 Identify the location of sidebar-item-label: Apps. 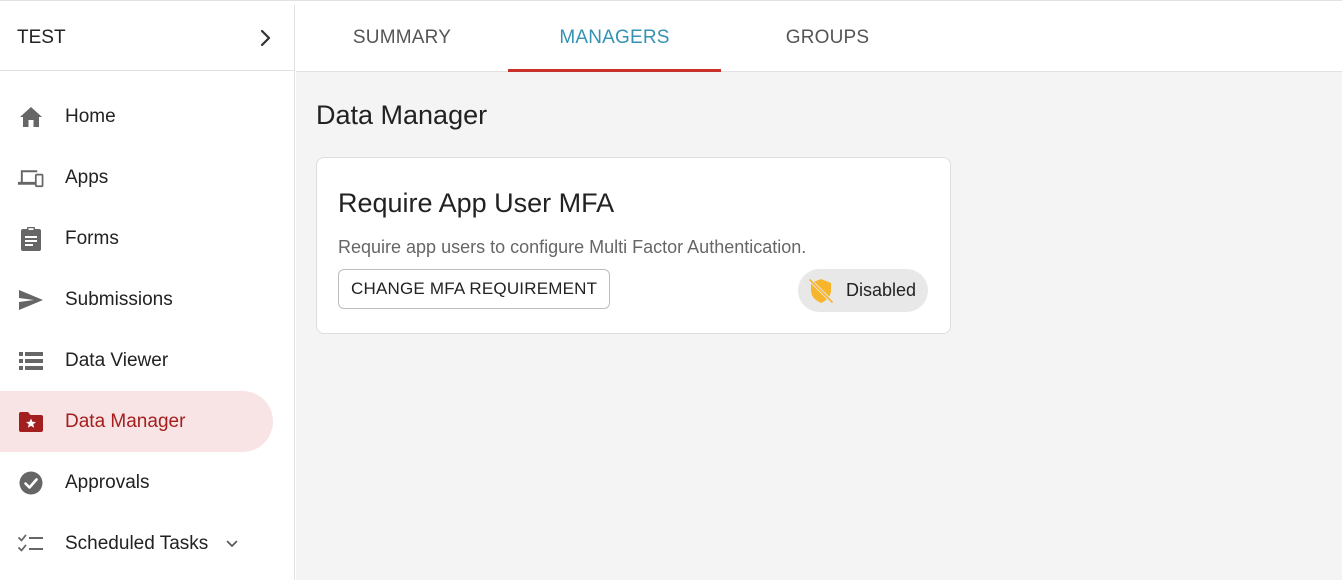
(87, 177).